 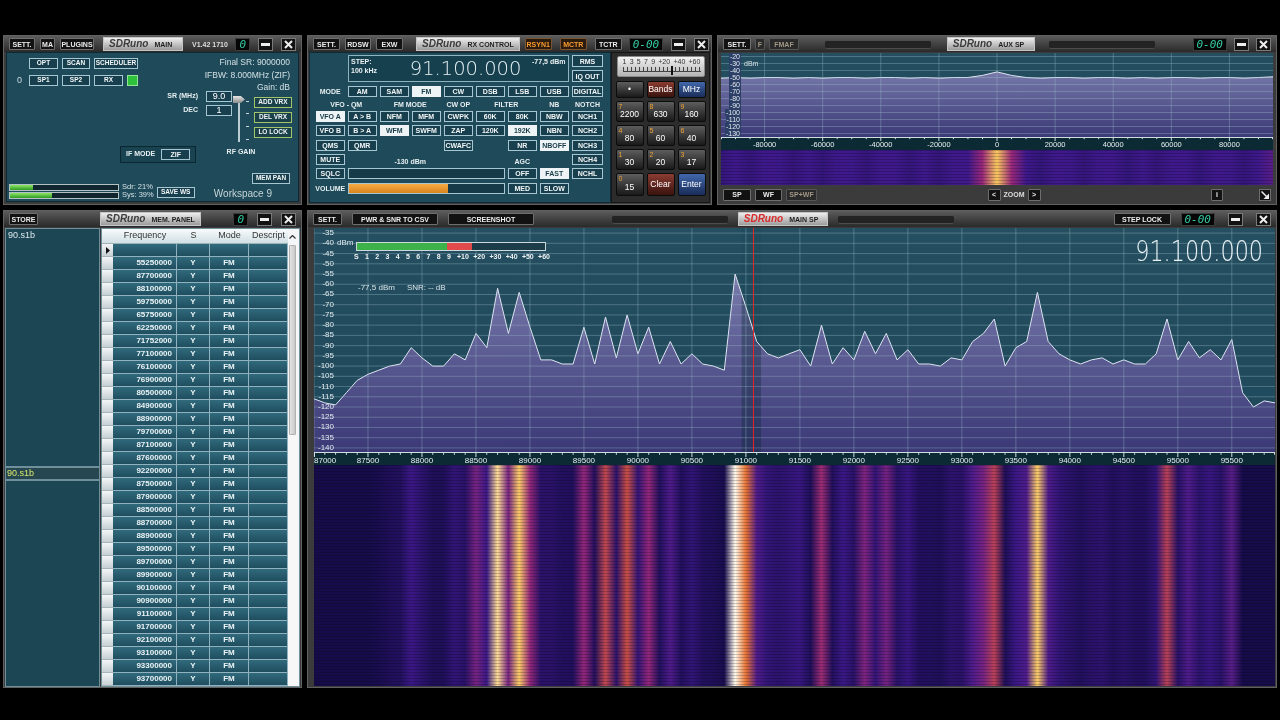 I want to click on resize-button, so click(x=1265, y=194).